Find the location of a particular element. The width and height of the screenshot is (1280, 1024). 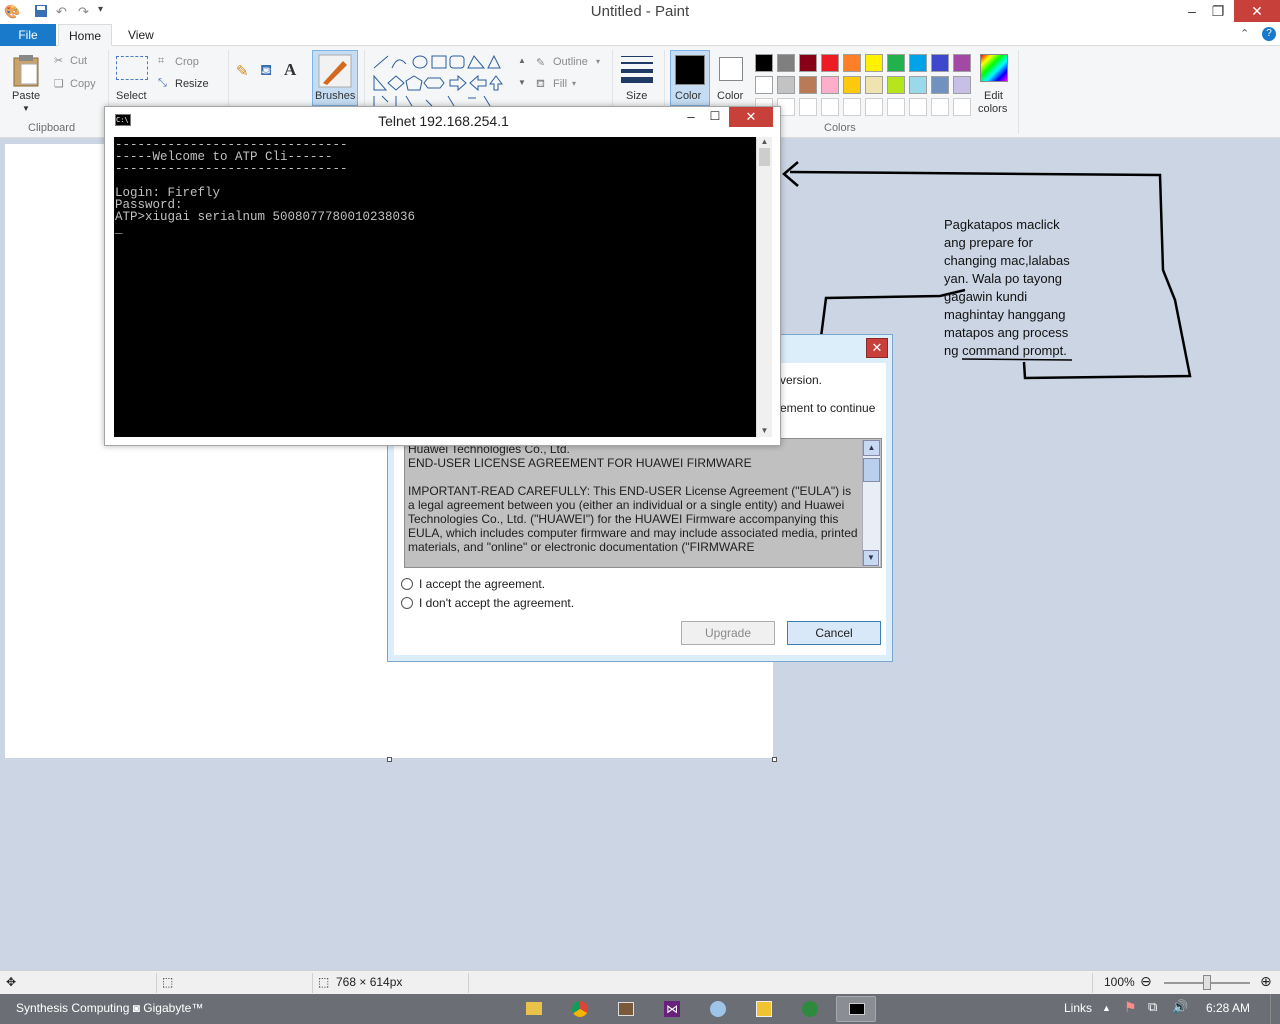

console-app-icon is located at coordinates (626, 1009).